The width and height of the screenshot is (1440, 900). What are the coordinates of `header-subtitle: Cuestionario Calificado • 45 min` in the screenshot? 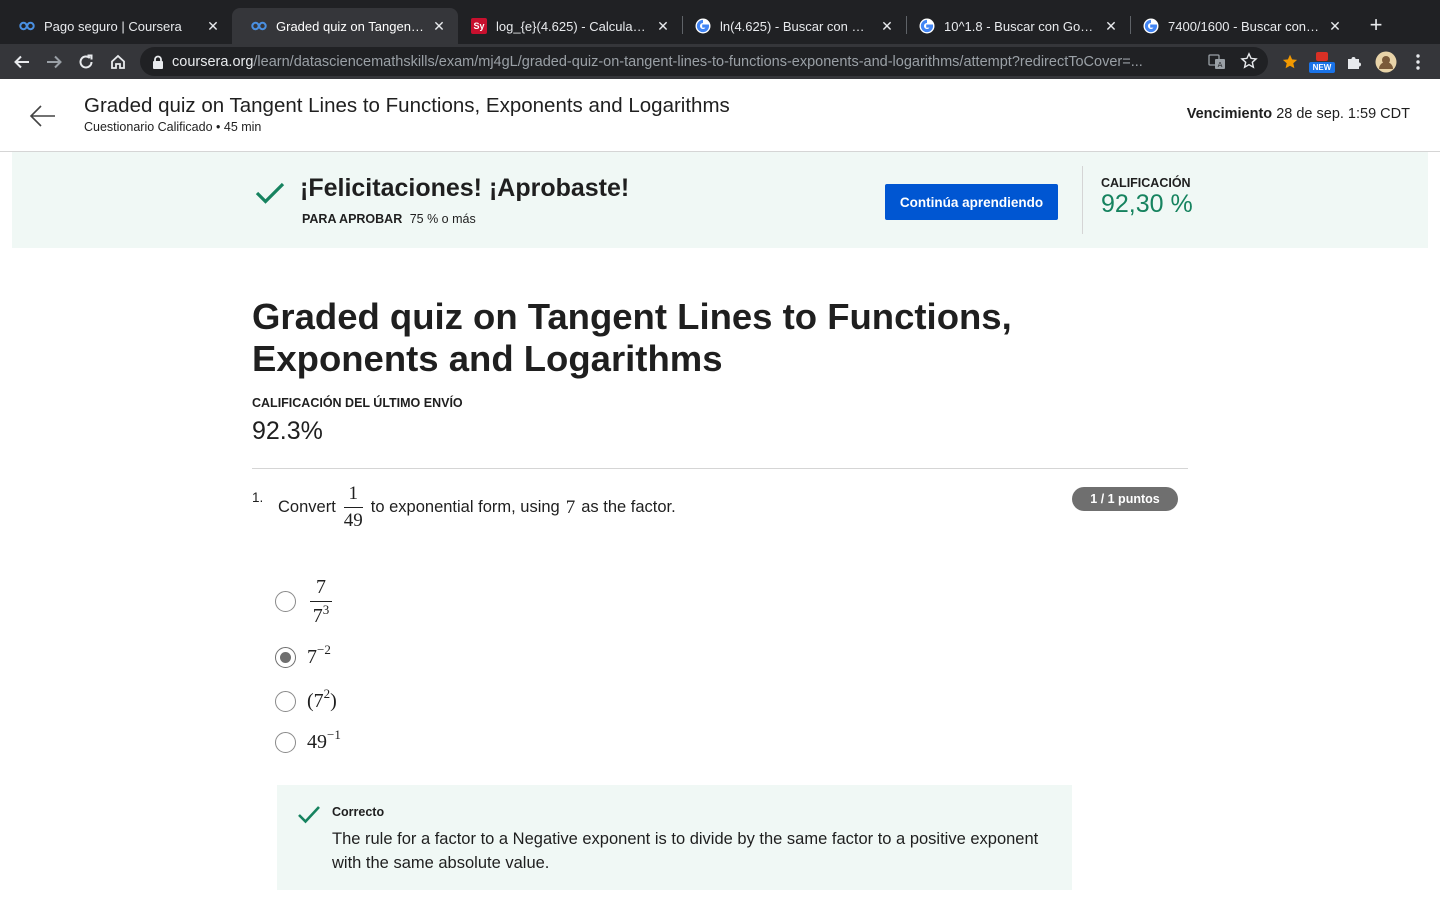 It's located at (173, 127).